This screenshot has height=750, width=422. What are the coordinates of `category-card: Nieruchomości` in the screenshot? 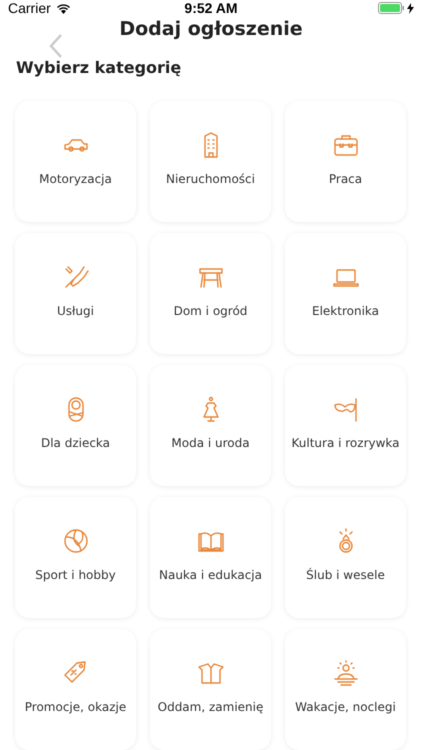 It's located at (210, 161).